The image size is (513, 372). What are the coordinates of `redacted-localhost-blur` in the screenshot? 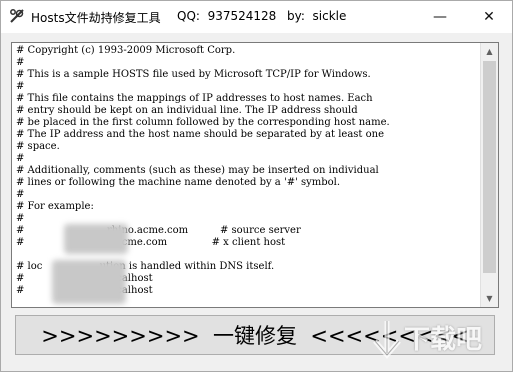 It's located at (89, 282).